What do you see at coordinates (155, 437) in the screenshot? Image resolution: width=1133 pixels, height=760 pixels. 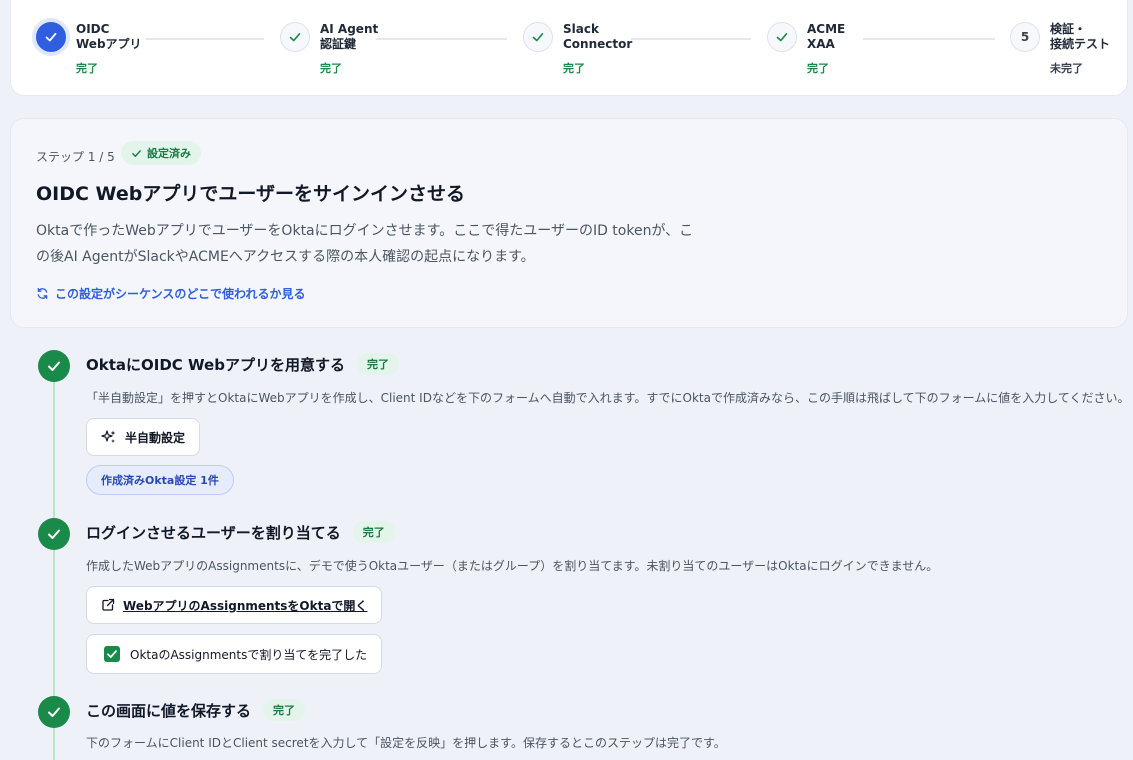 I see `semi-auto-setup-label: 半自動設定` at bounding box center [155, 437].